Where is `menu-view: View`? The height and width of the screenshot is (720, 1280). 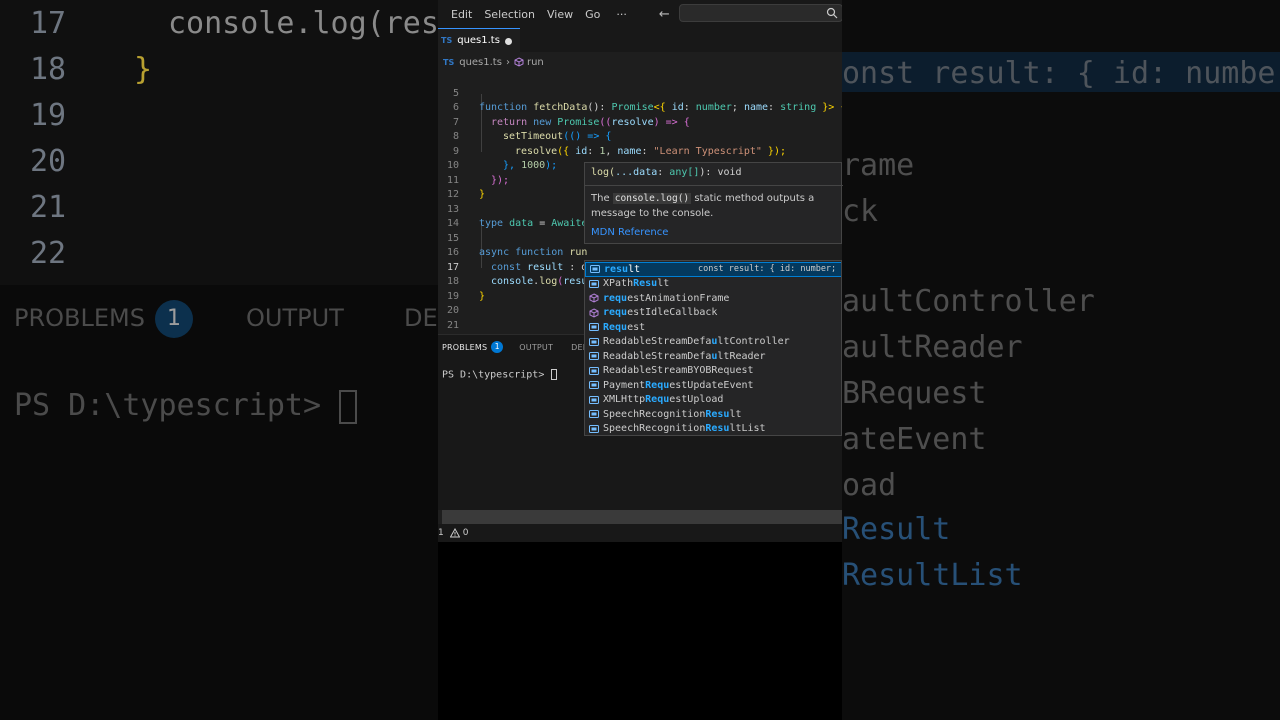
menu-view: View is located at coordinates (560, 14).